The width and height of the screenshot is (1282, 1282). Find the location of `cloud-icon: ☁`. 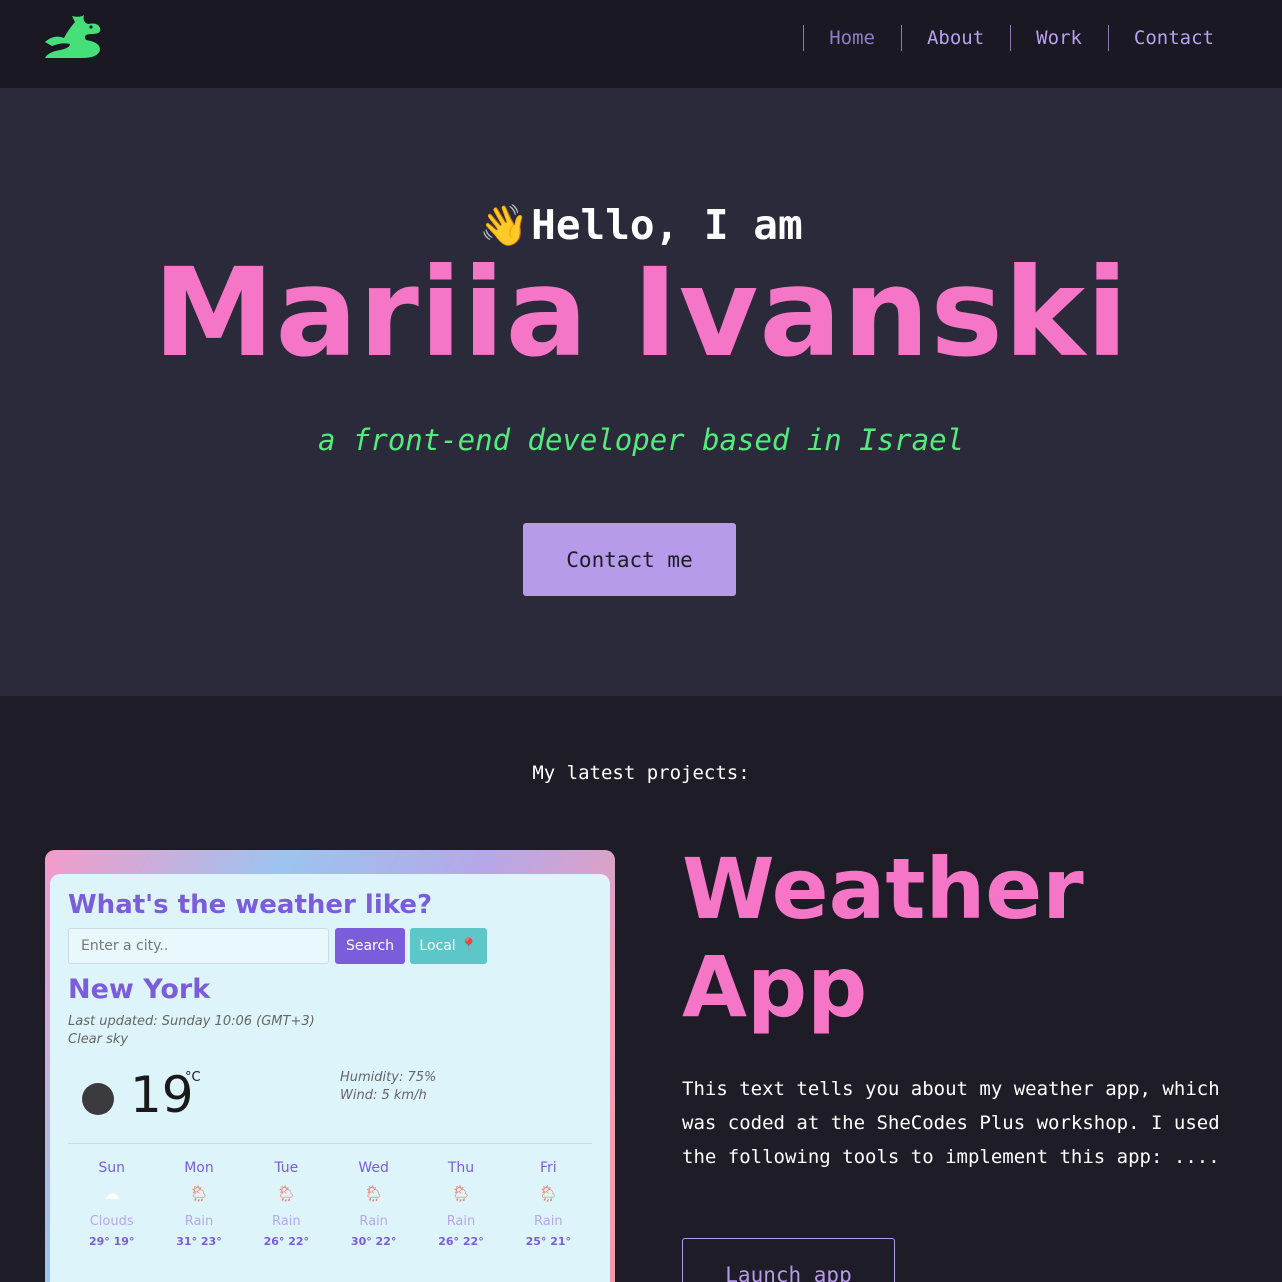

cloud-icon: ☁ is located at coordinates (111, 1193).